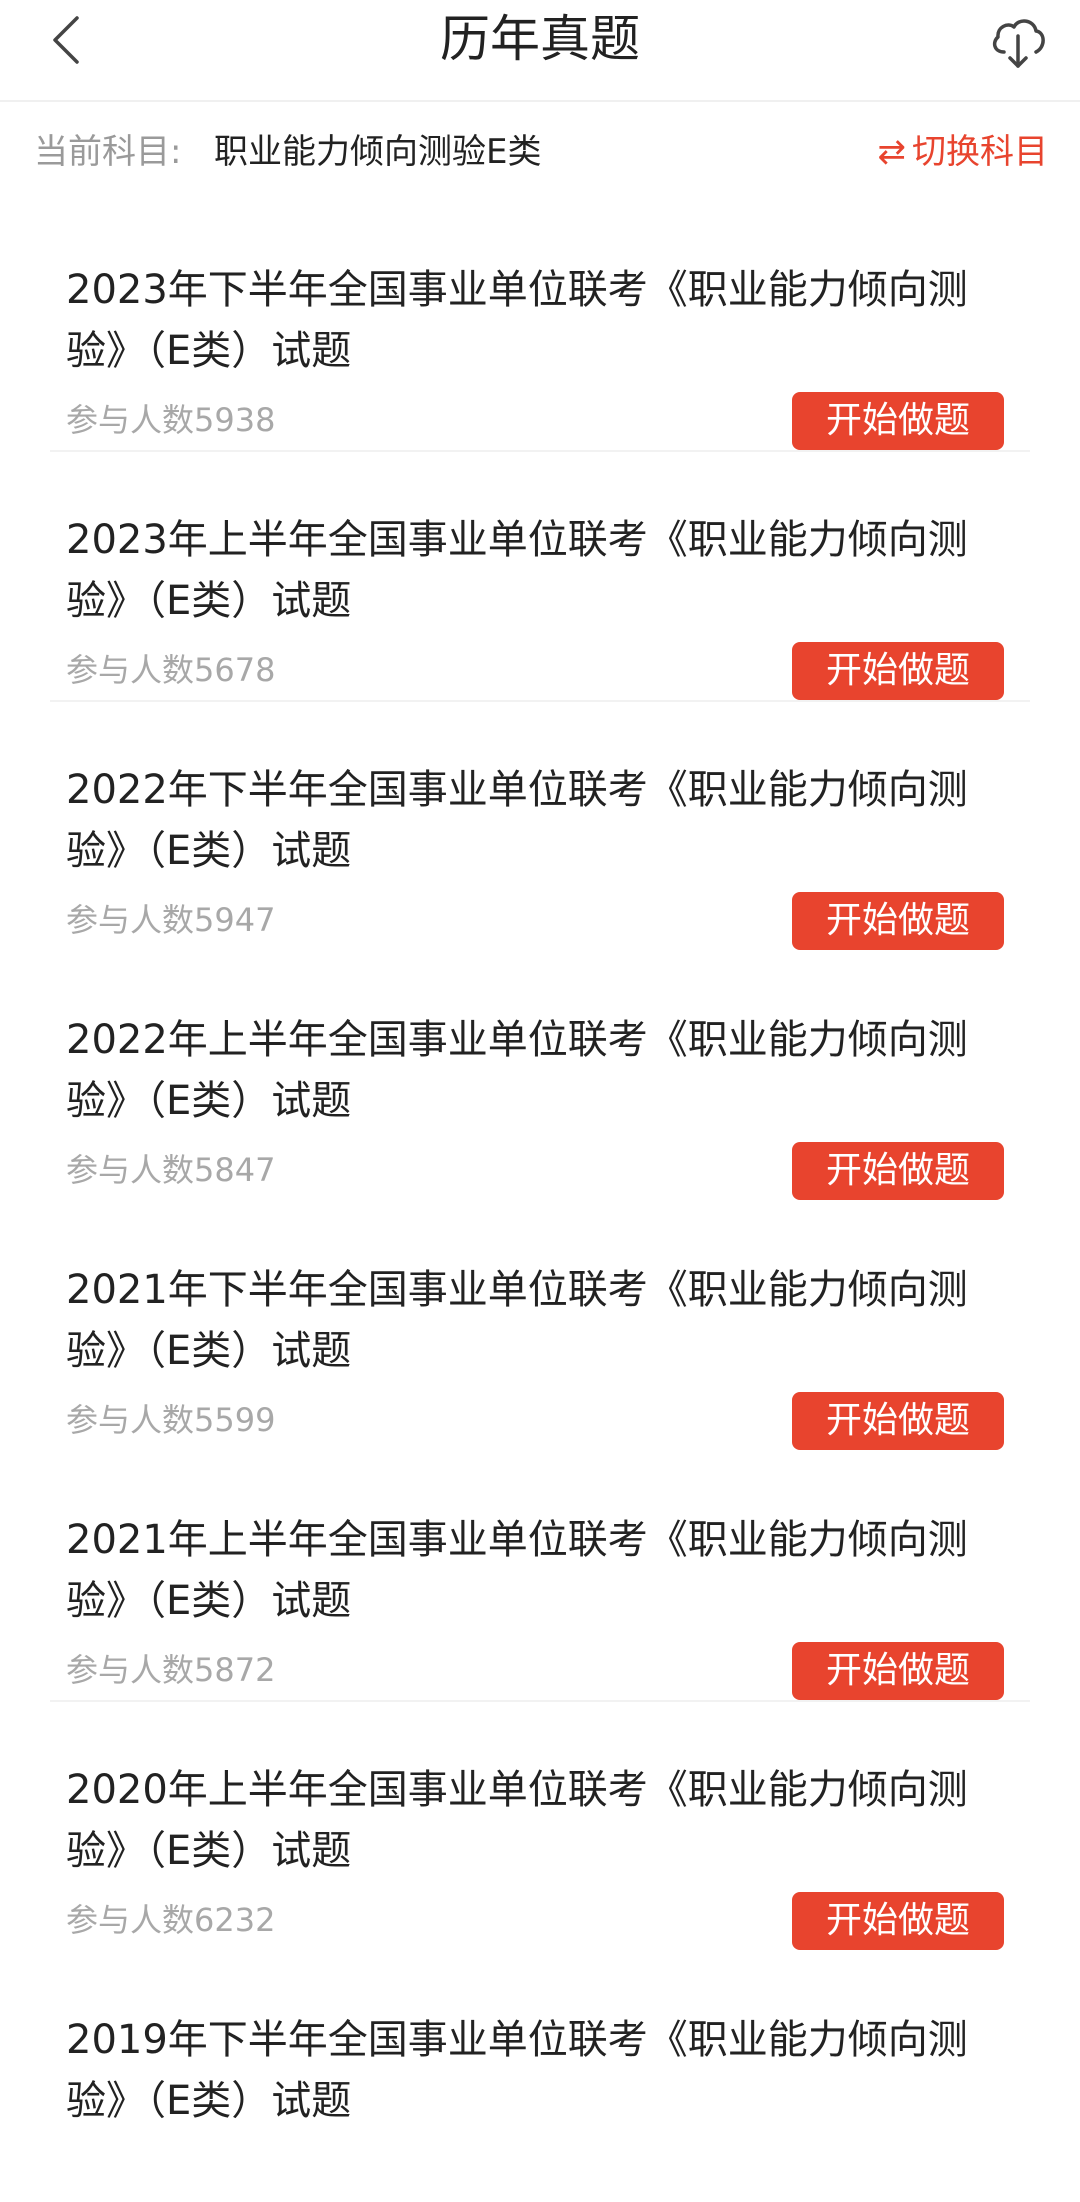 The height and width of the screenshot is (2202, 1080). Describe the element at coordinates (517, 320) in the screenshot. I see `exam-title: 2023年下半年全国事业单位联考《职业能力倾向测验》（E类）试题` at that location.